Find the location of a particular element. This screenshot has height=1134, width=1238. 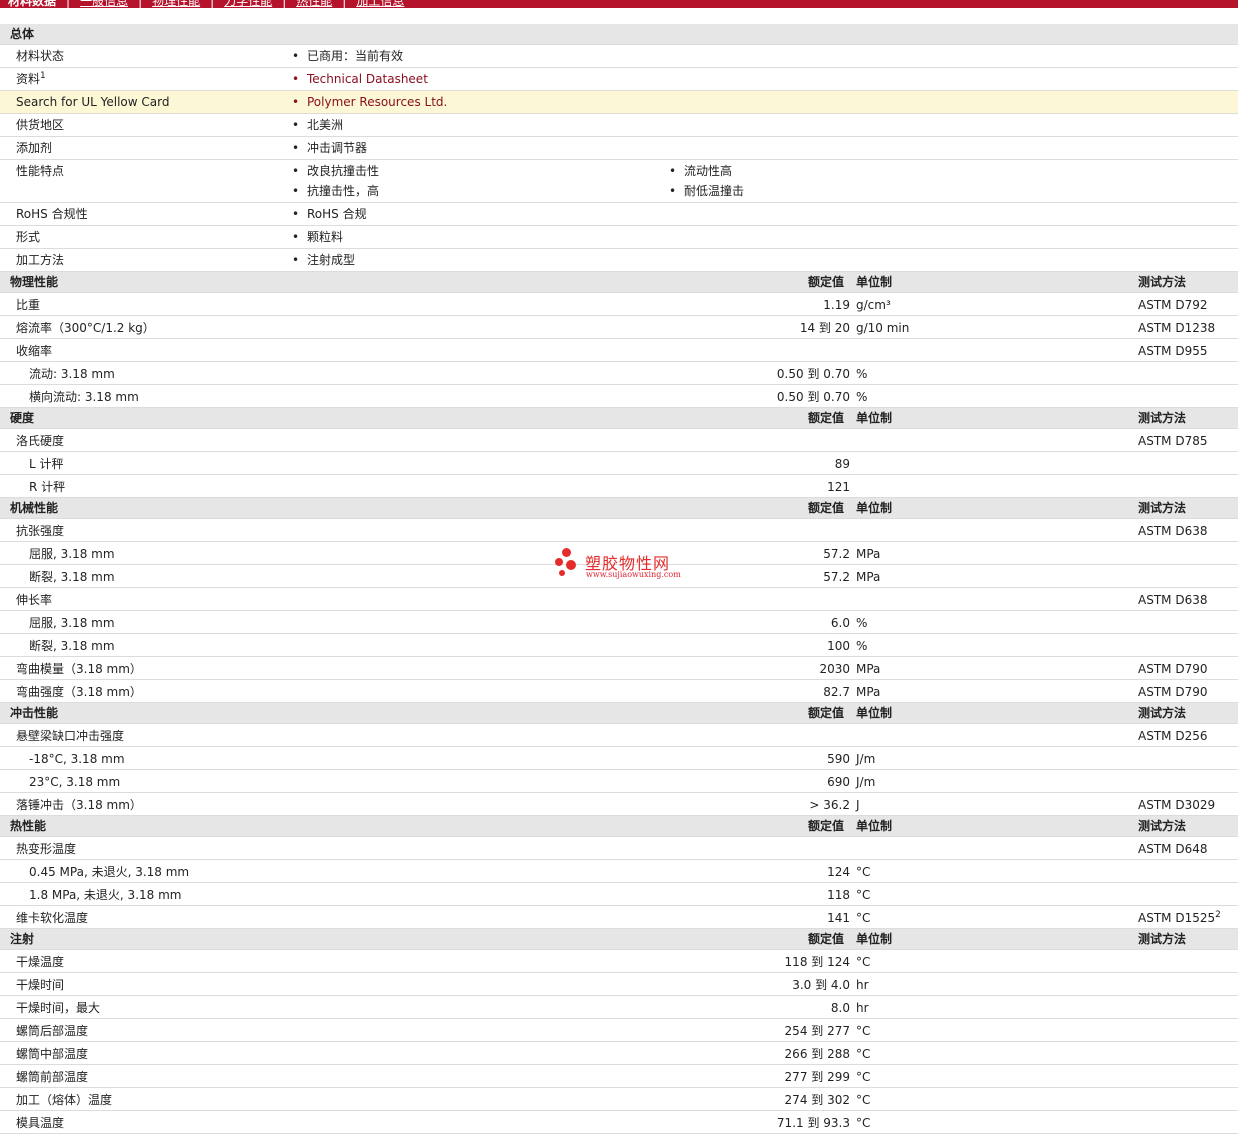

property-value: 0.50 到 0.70 is located at coordinates (813, 397).